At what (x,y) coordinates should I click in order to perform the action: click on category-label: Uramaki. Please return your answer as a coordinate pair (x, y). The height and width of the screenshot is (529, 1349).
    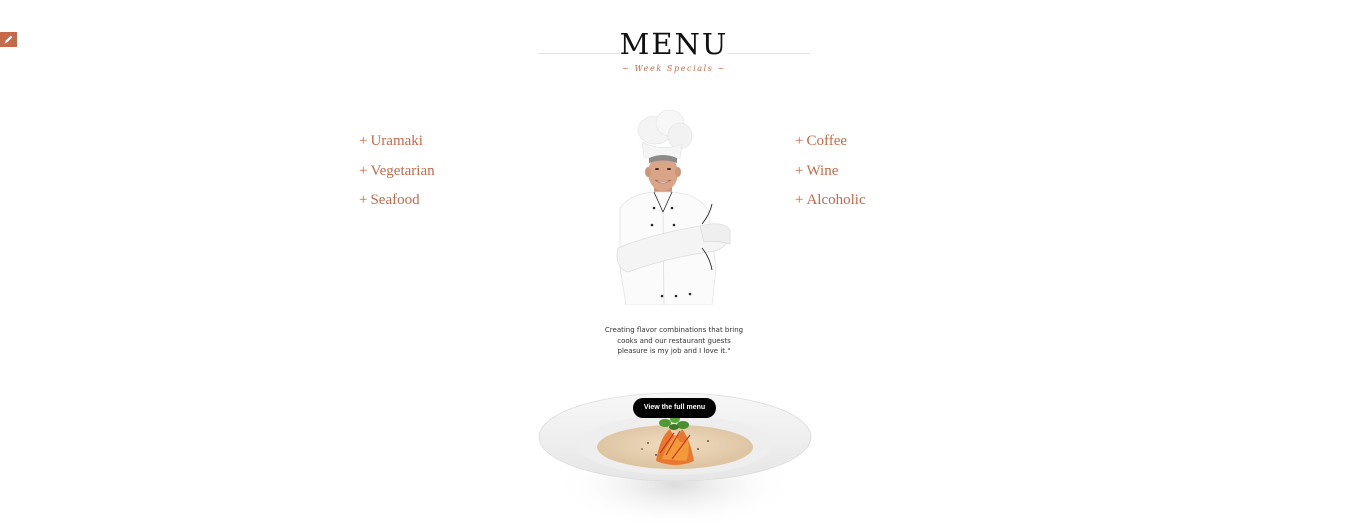
    Looking at the image, I should click on (396, 141).